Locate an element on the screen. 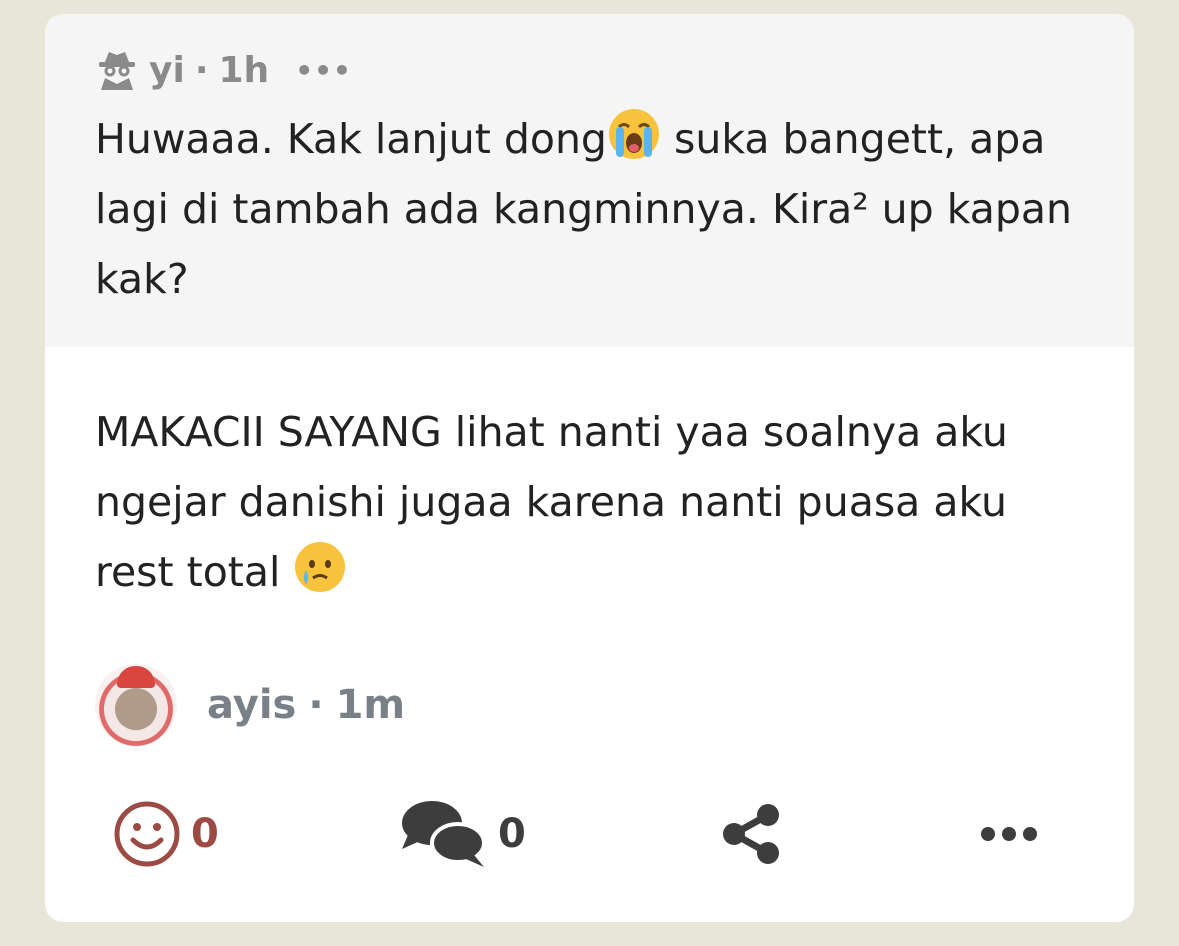  reaction-button: 0 is located at coordinates (166, 834).